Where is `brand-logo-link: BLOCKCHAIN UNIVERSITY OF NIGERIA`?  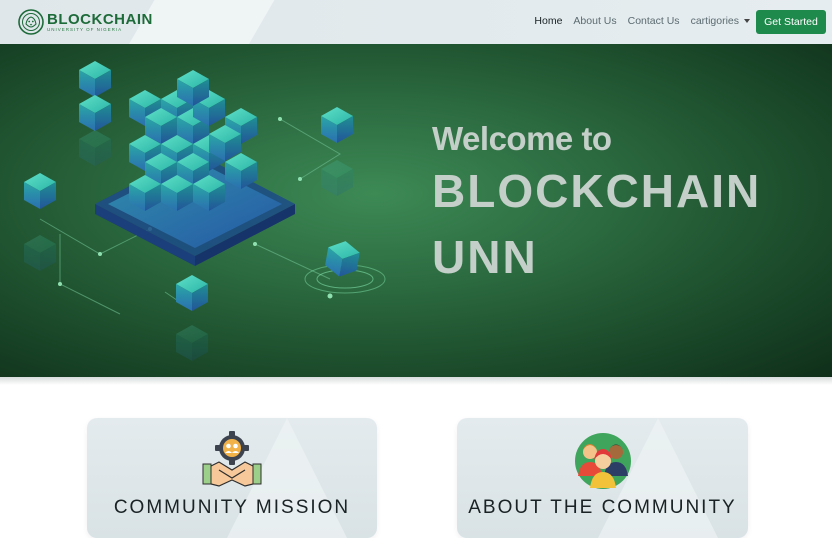 brand-logo-link: BLOCKCHAIN UNIVERSITY OF NIGERIA is located at coordinates (85, 22).